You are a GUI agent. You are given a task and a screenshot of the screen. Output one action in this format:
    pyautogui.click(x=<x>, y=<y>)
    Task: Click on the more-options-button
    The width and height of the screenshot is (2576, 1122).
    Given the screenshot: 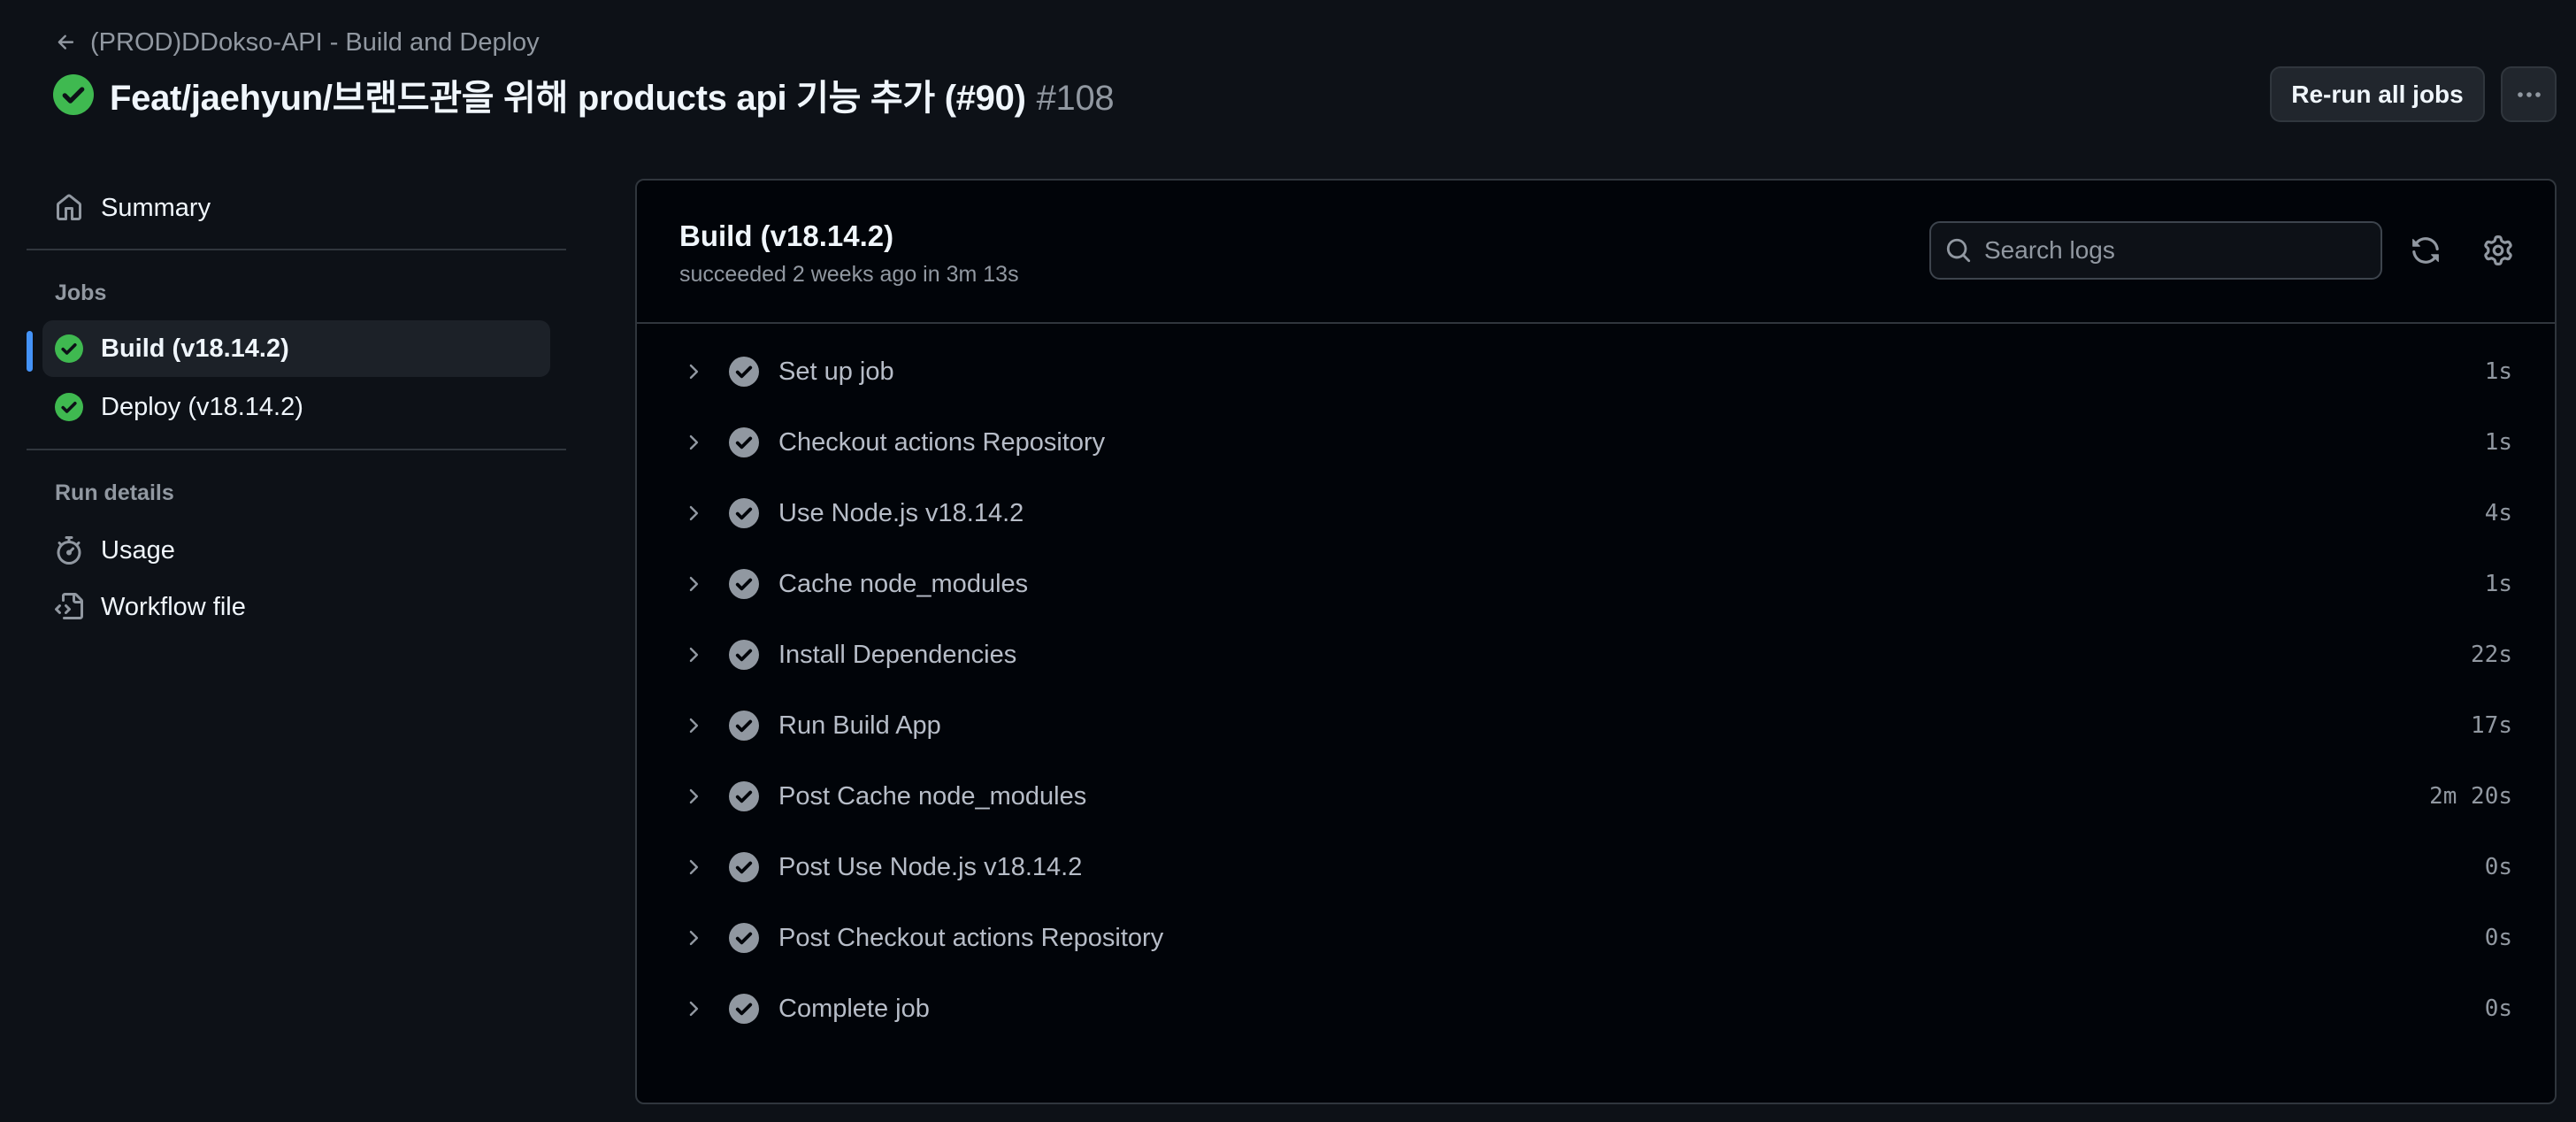 What is the action you would take?
    pyautogui.click(x=2529, y=94)
    